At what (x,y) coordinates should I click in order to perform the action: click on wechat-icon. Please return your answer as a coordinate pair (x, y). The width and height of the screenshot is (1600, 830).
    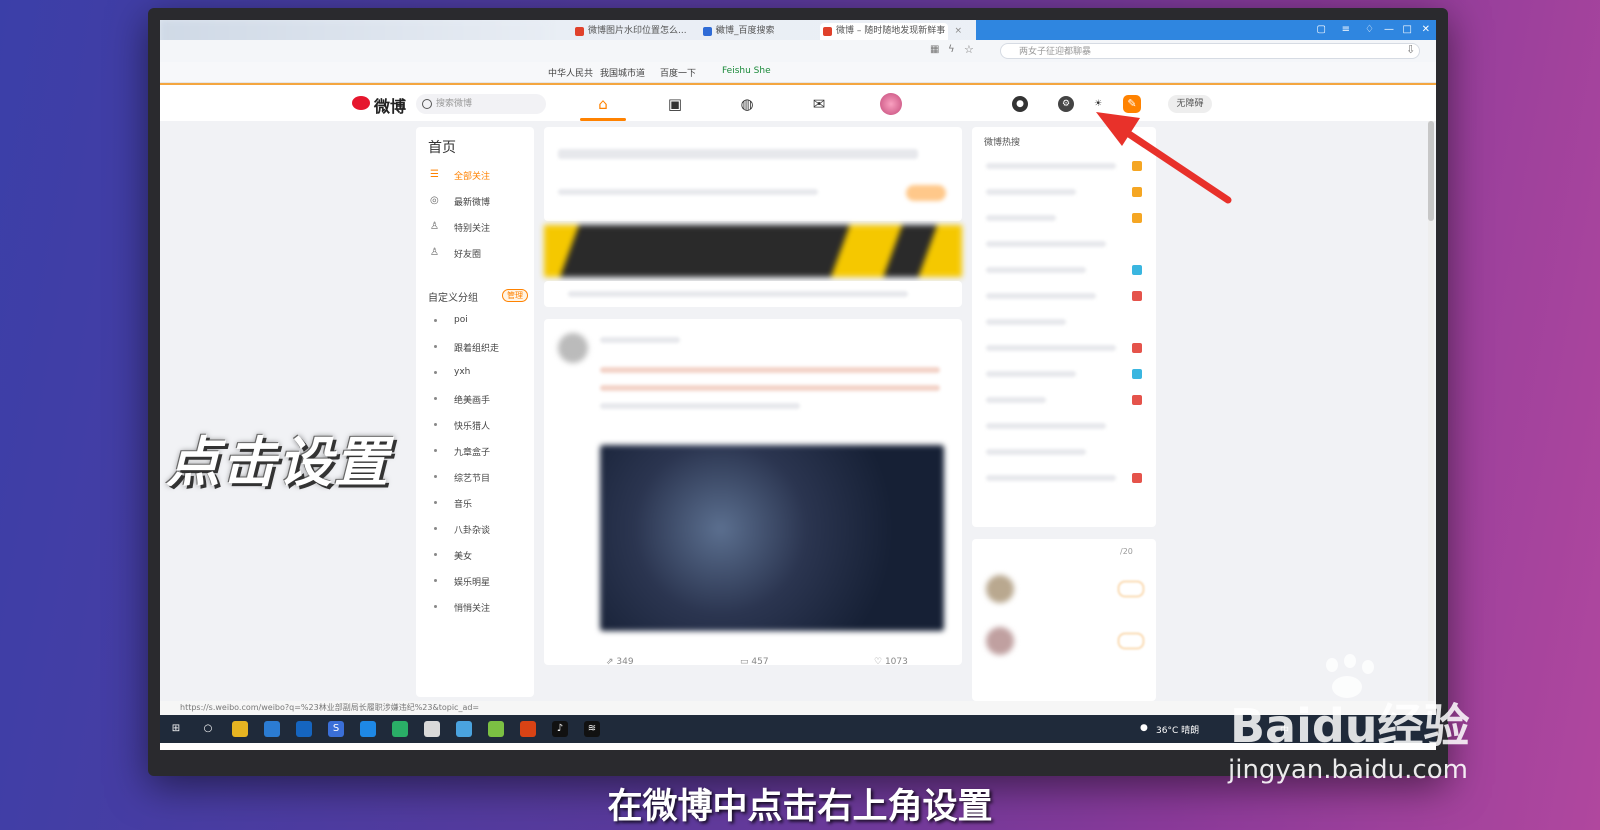
    Looking at the image, I should click on (400, 729).